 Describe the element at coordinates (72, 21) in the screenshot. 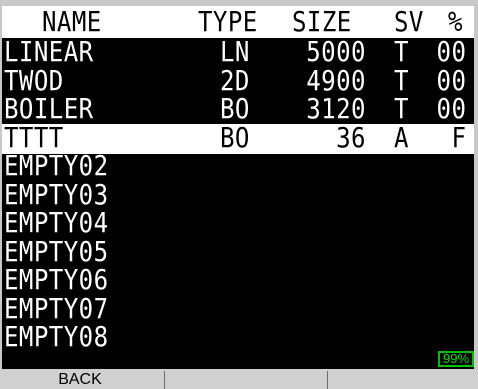

I see `header-name: NAME` at that location.